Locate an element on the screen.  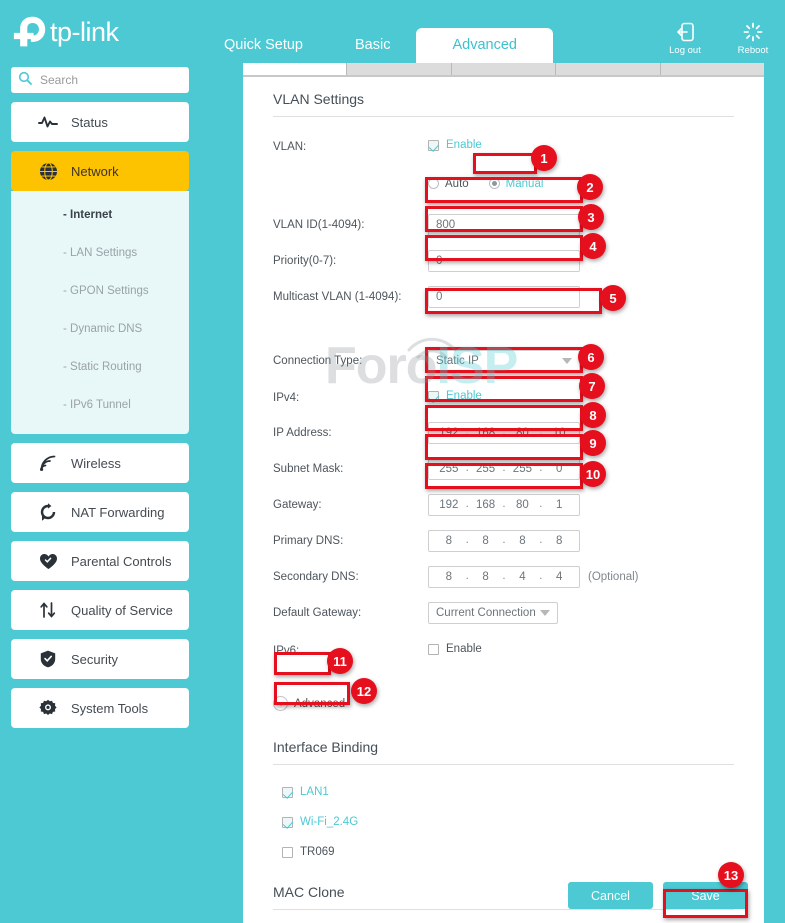
mask-octet-4: 0 is located at coordinates (559, 469).